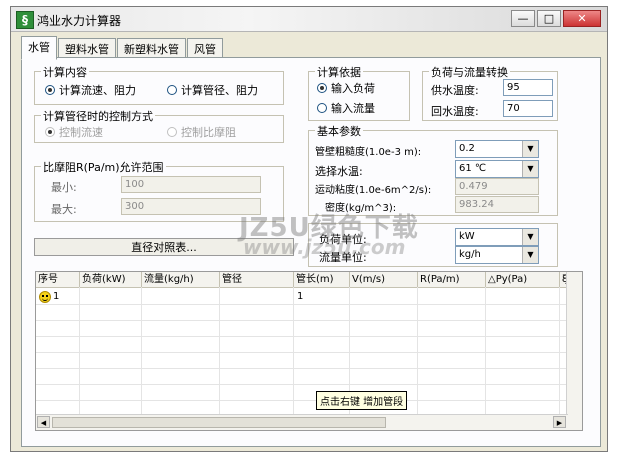  What do you see at coordinates (490, 92) in the screenshot?
I see `load-flow-group: 负荷与流量转换 供水温度: 95 回水温度: 70` at bounding box center [490, 92].